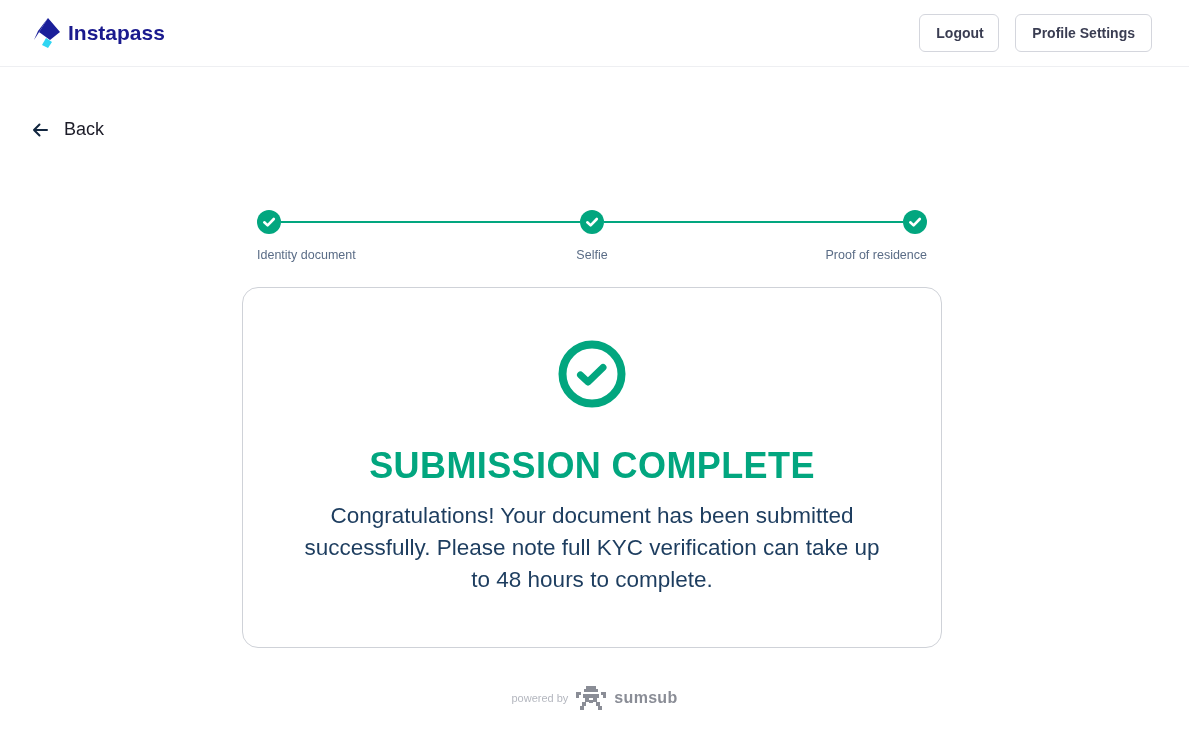 This screenshot has height=755, width=1189. Describe the element at coordinates (306, 255) in the screenshot. I see `step-label: Identity document` at that location.